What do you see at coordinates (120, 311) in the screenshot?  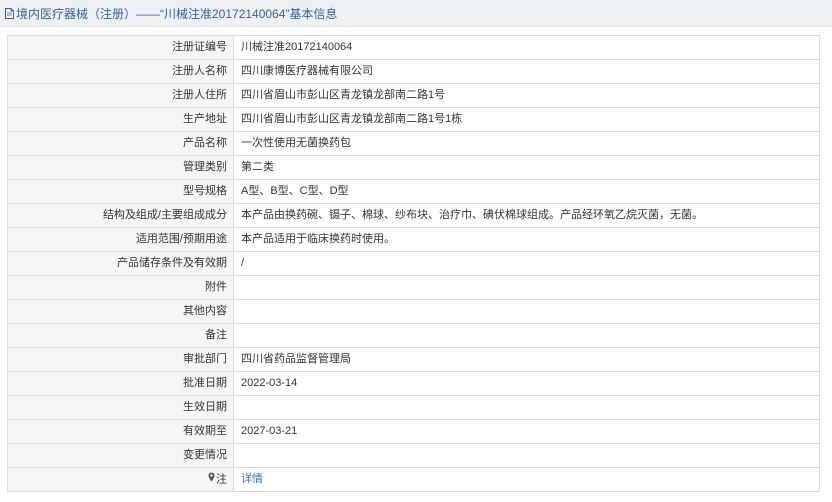 I see `field-label: 其他内容` at bounding box center [120, 311].